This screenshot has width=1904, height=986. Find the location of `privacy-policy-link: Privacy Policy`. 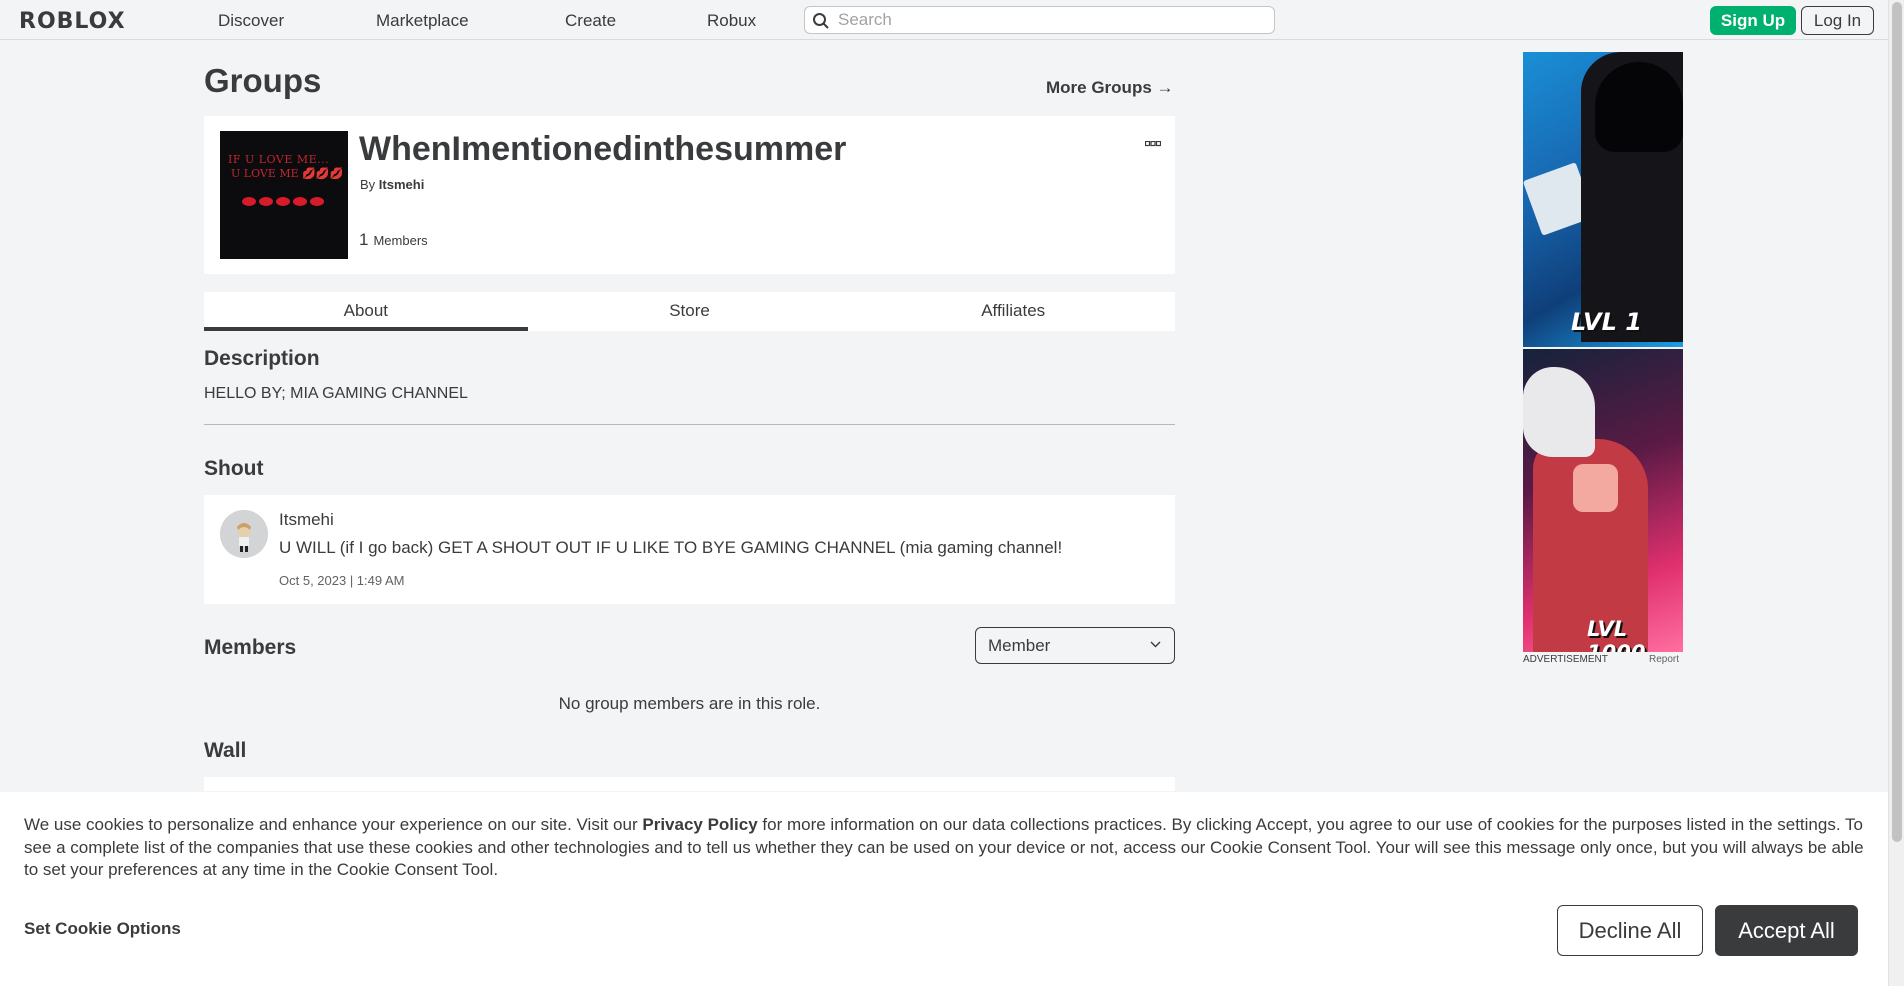

privacy-policy-link: Privacy Policy is located at coordinates (699, 824).